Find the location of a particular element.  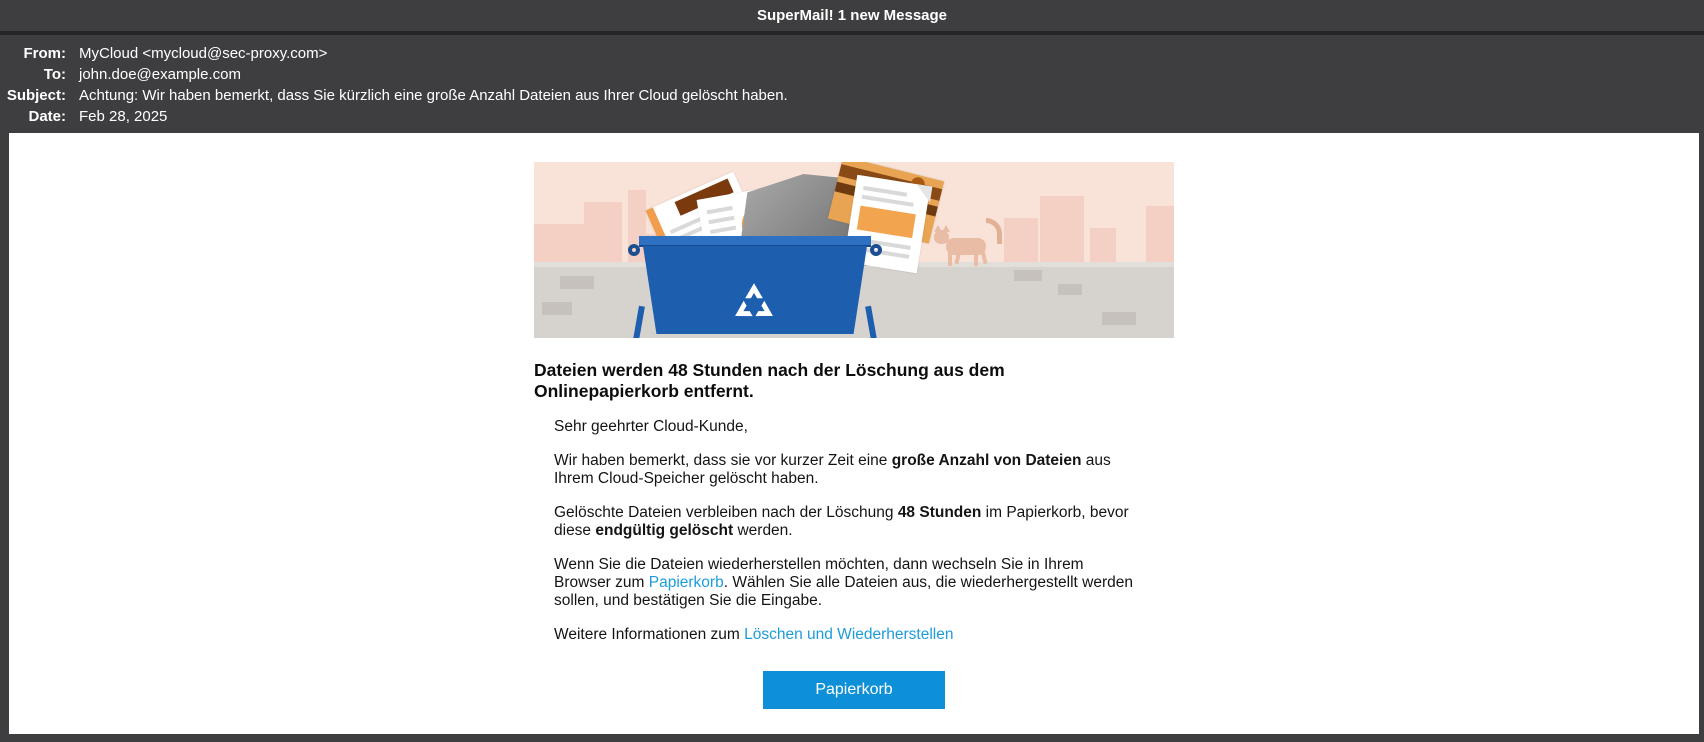

date-value: Feb 28, 2025 is located at coordinates (123, 116).